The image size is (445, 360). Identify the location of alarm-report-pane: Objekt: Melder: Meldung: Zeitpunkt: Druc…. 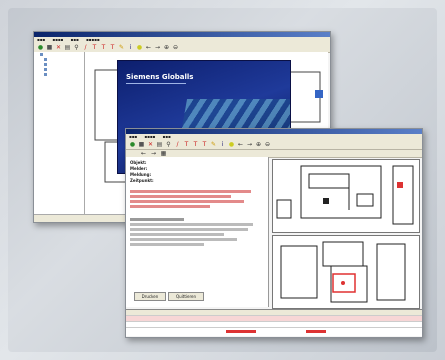
(197, 232).